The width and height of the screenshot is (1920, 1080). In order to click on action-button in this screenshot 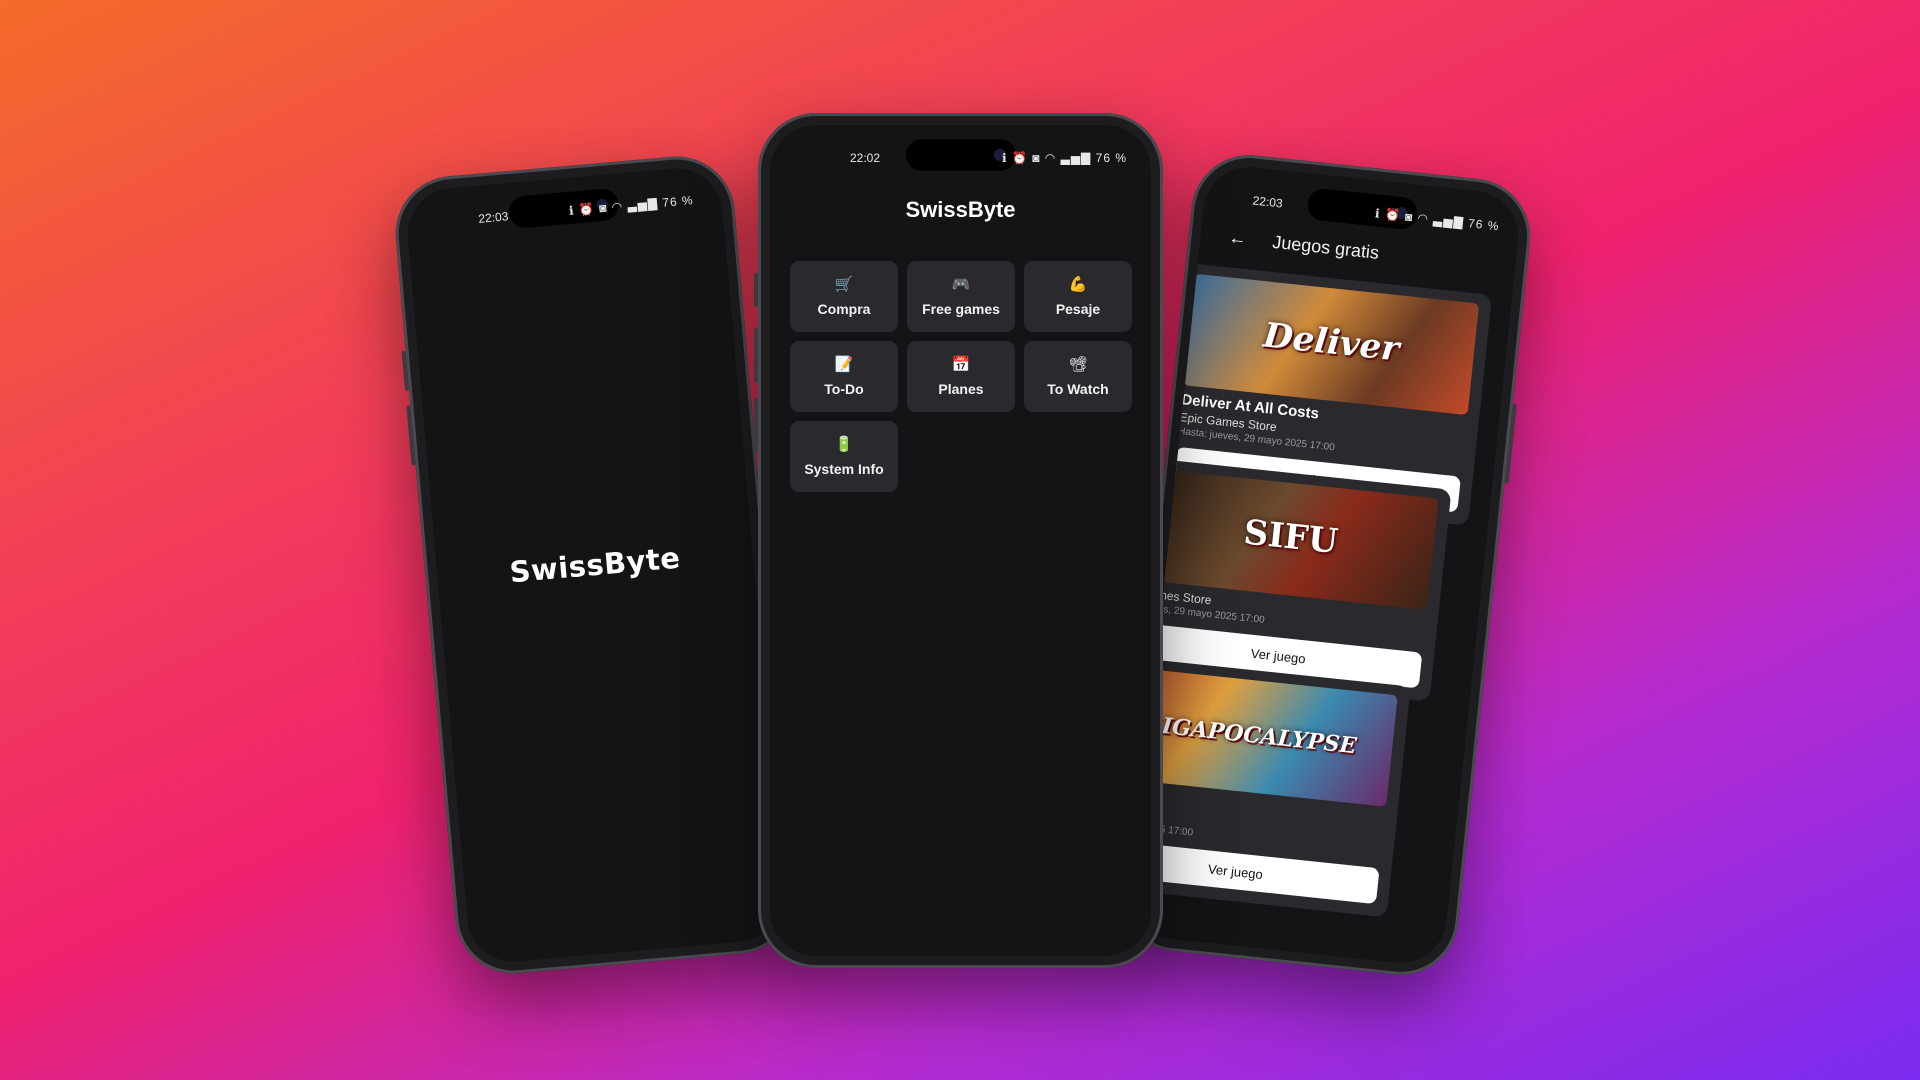, I will do `click(756, 290)`.